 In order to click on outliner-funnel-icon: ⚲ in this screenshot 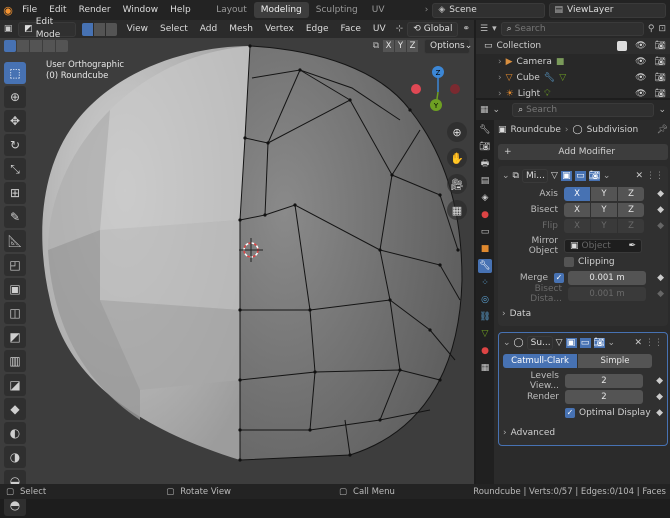, I will do `click(651, 29)`.